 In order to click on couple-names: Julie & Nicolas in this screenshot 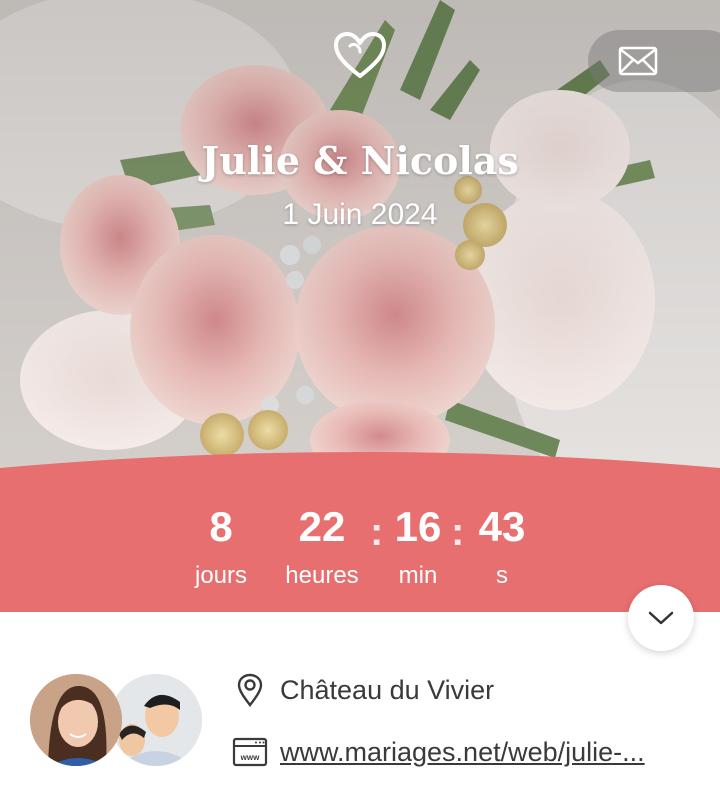, I will do `click(360, 160)`.